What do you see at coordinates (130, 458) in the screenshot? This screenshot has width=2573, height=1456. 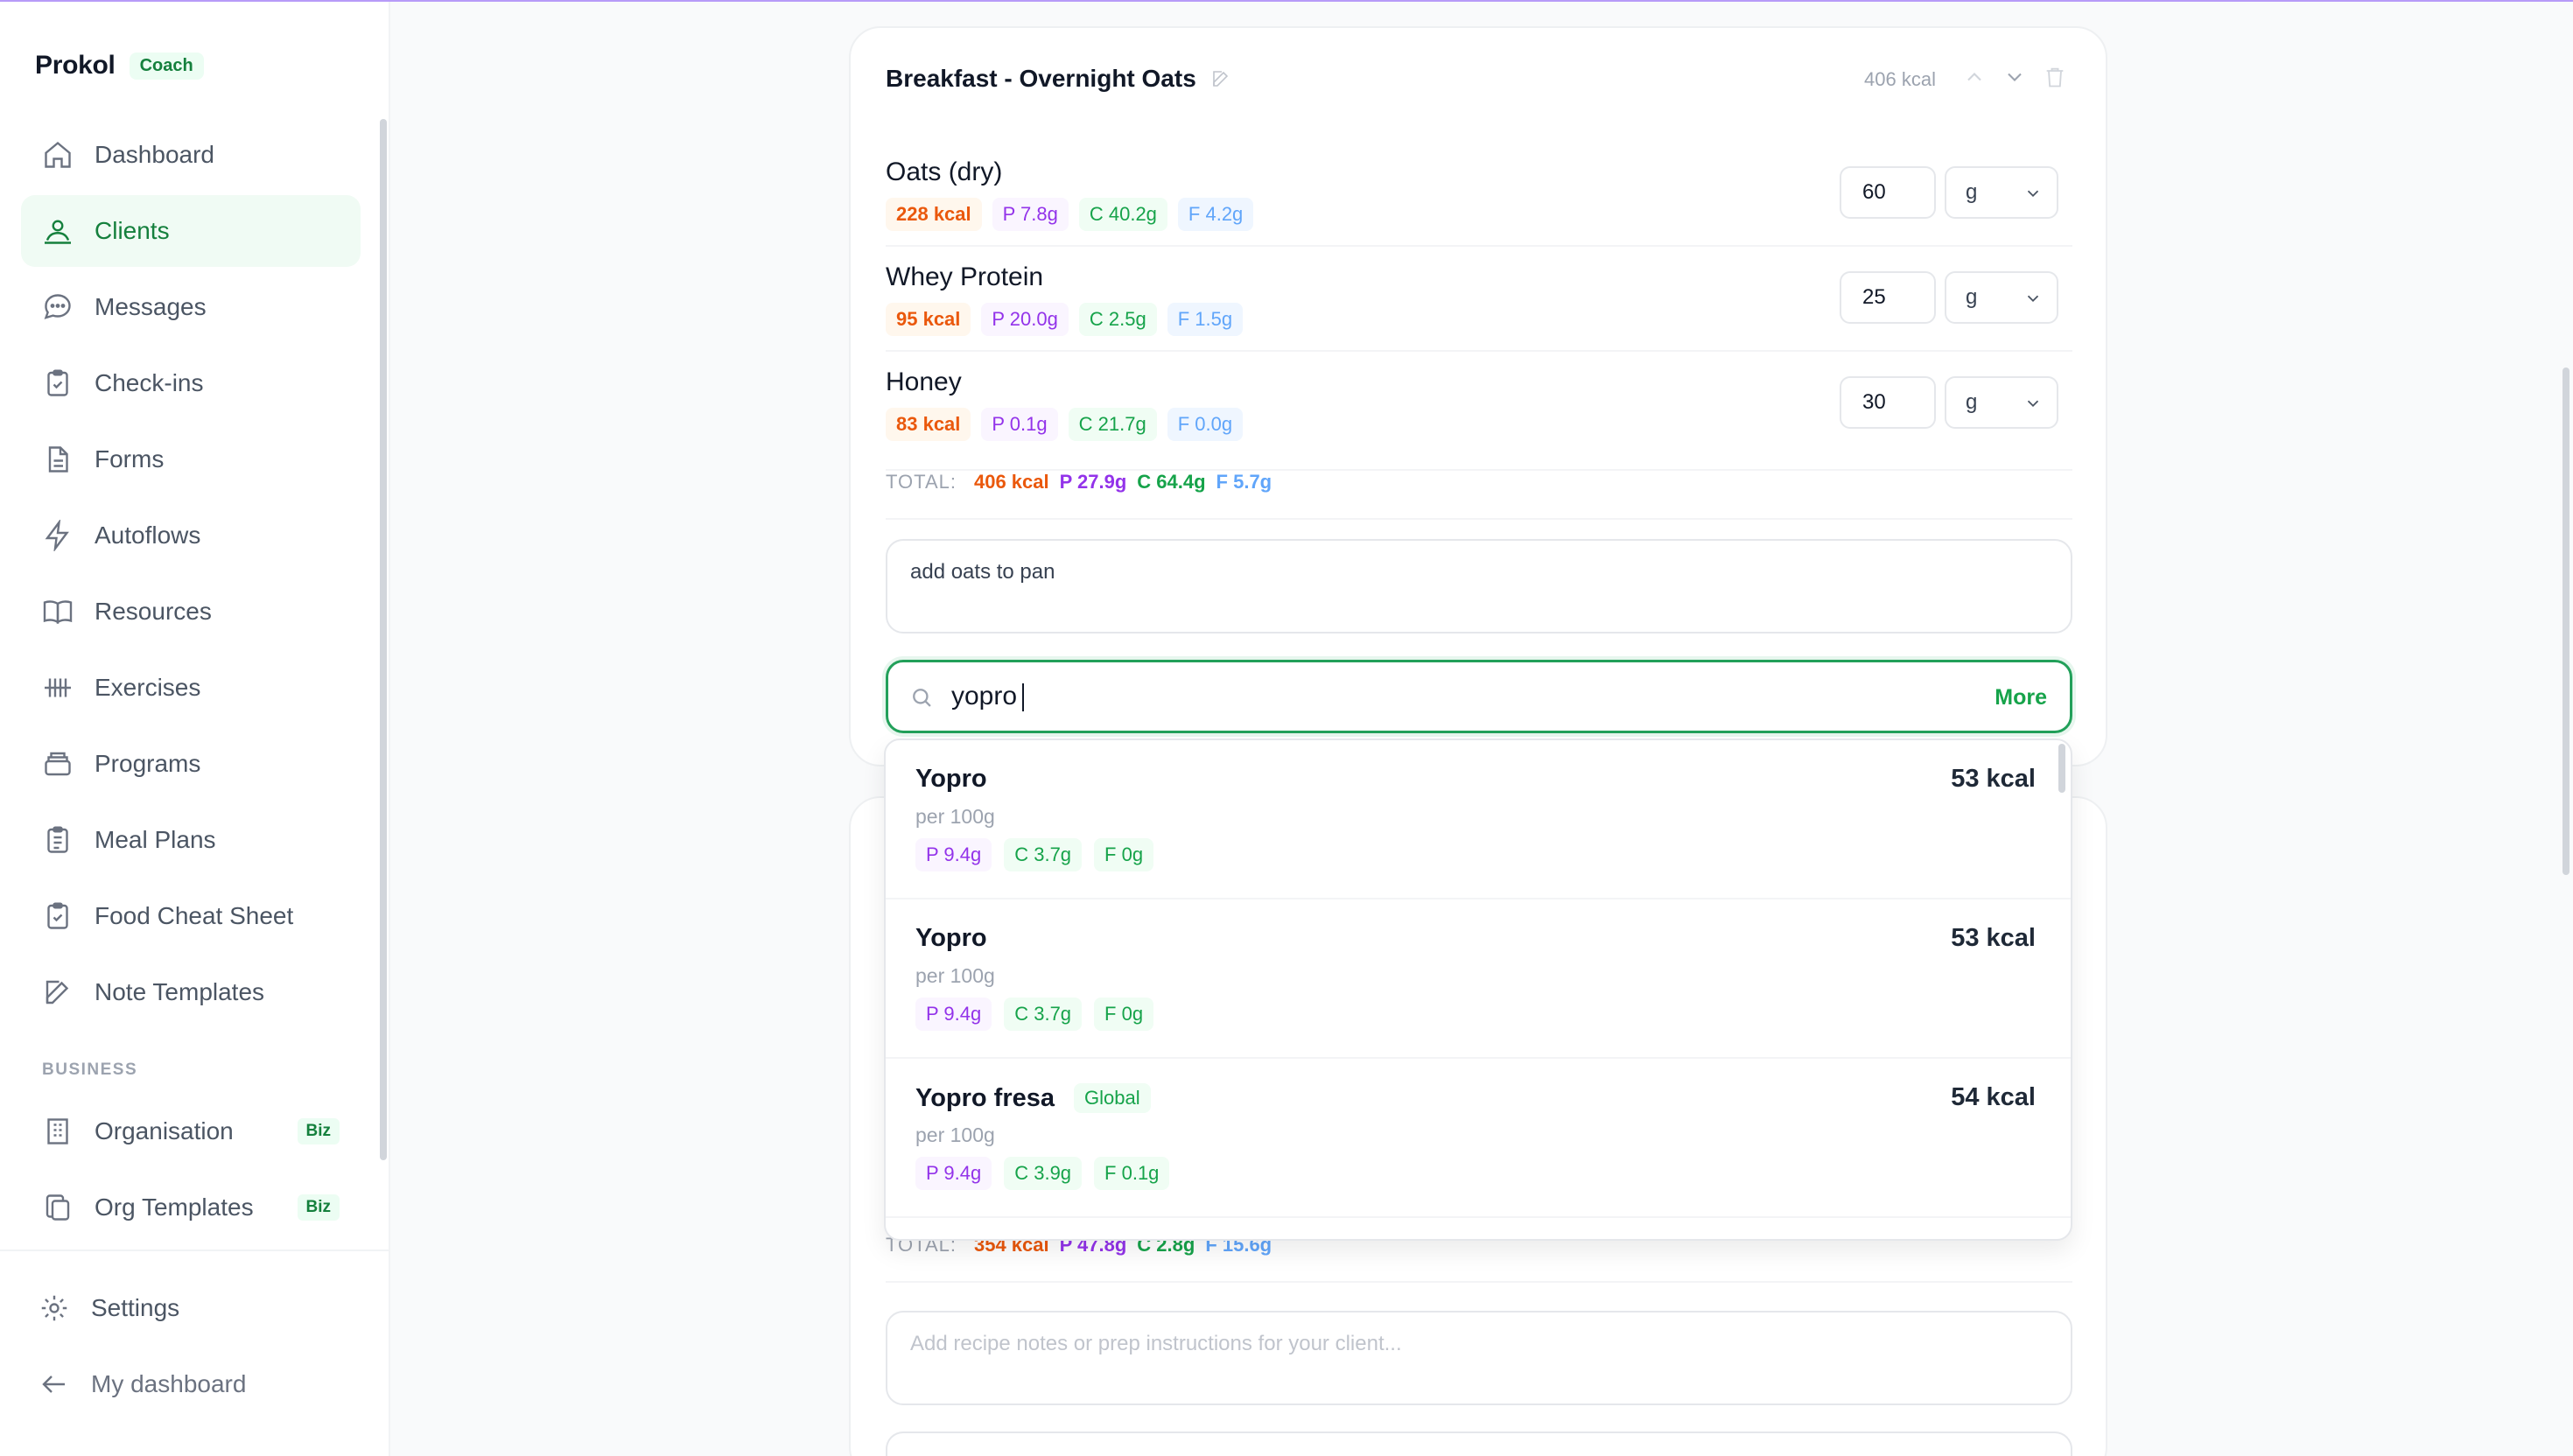 I see `nav-label: Forms` at bounding box center [130, 458].